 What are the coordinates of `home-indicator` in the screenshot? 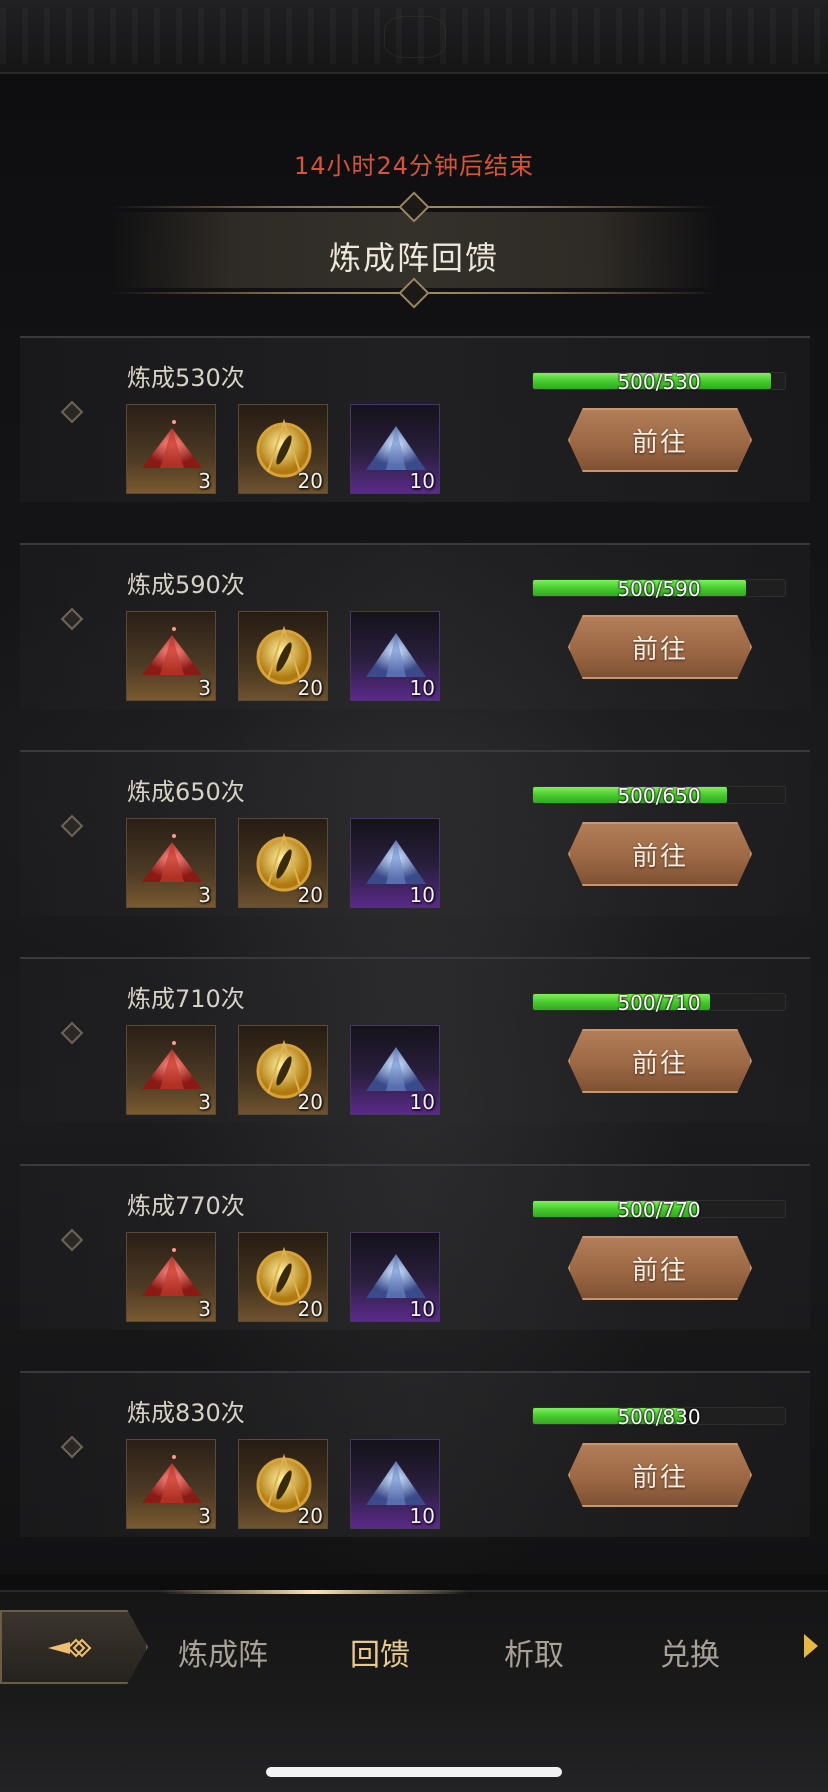 It's located at (414, 1772).